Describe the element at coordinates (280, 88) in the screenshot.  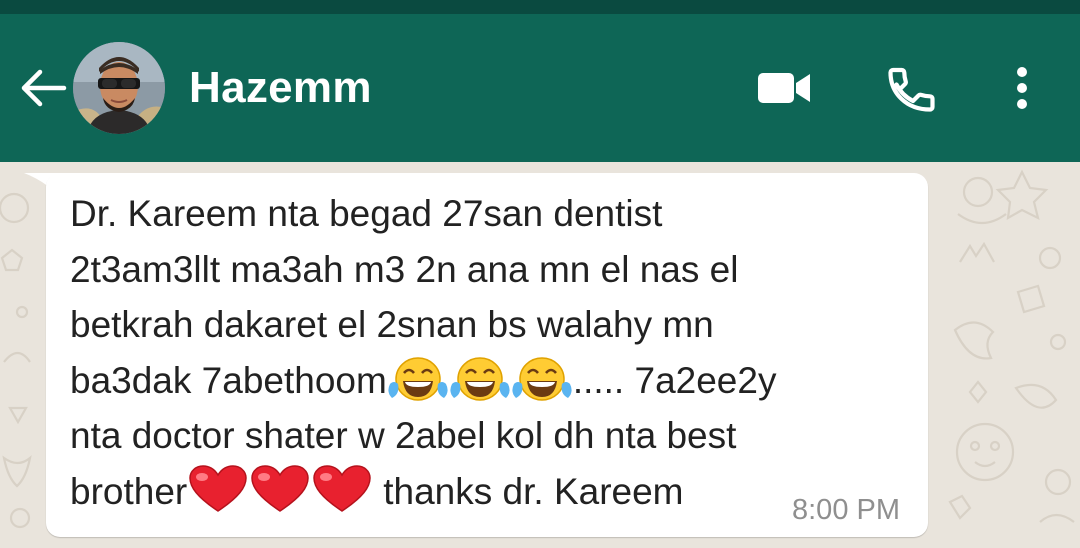
I see `contact-name: Hazemm` at that location.